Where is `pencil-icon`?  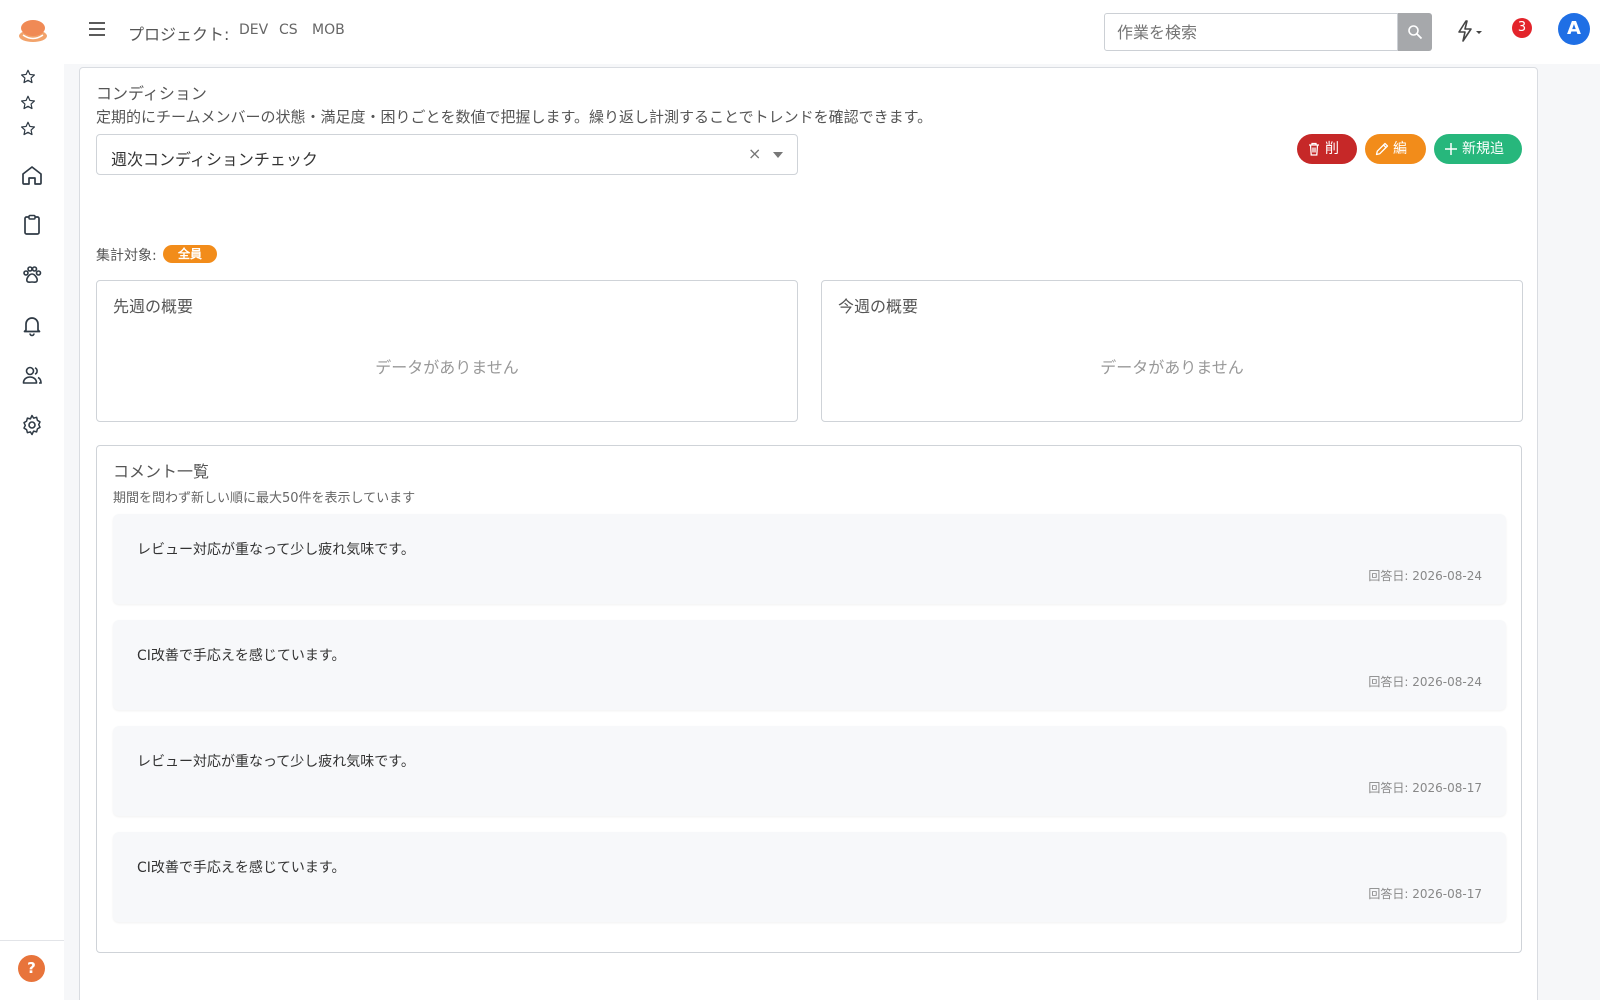
pencil-icon is located at coordinates (1382, 149).